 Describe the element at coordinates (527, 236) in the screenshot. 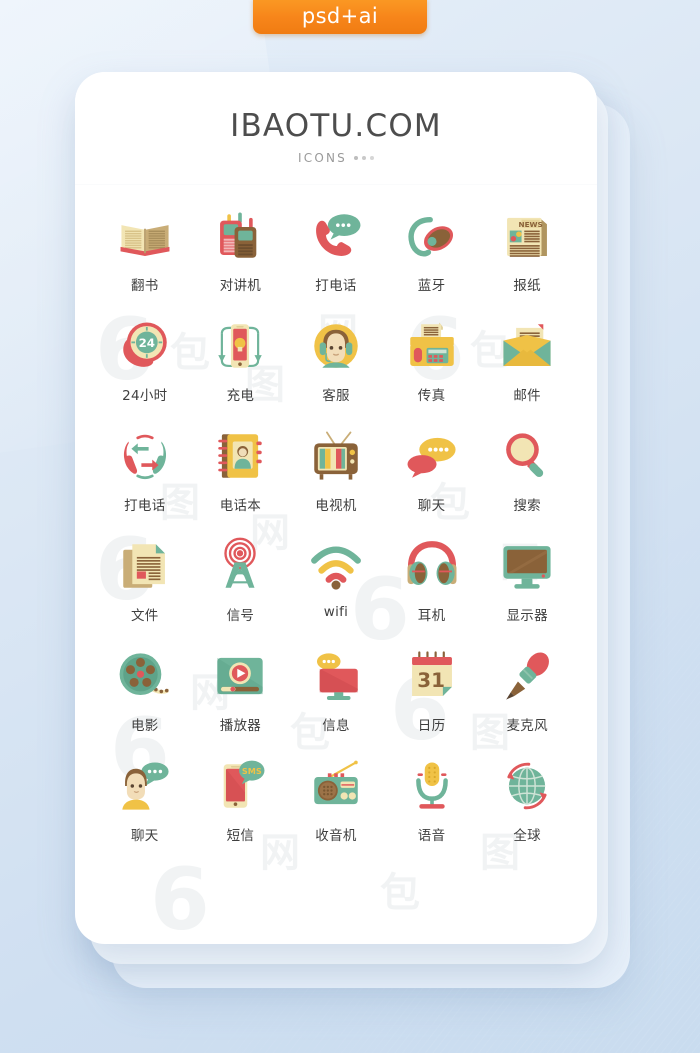

I see `newspaper-icon: NEWS` at that location.